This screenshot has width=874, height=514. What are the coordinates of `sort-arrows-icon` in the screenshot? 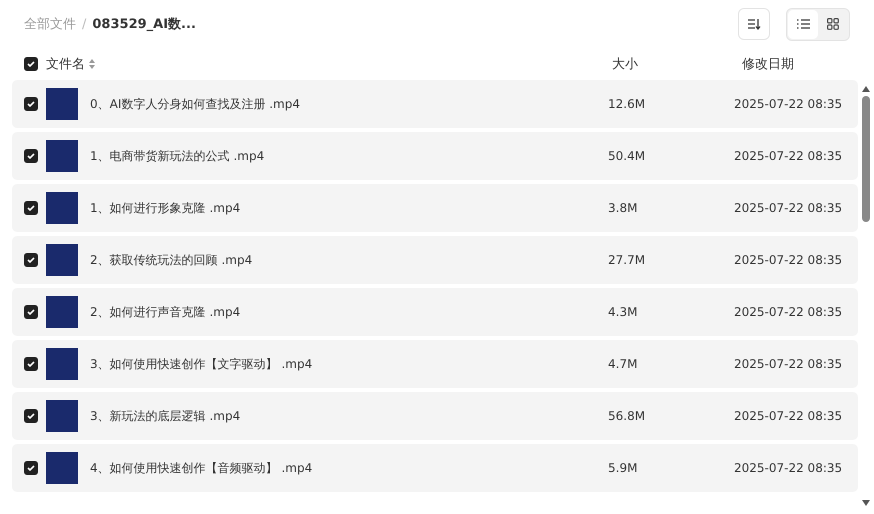 It's located at (92, 64).